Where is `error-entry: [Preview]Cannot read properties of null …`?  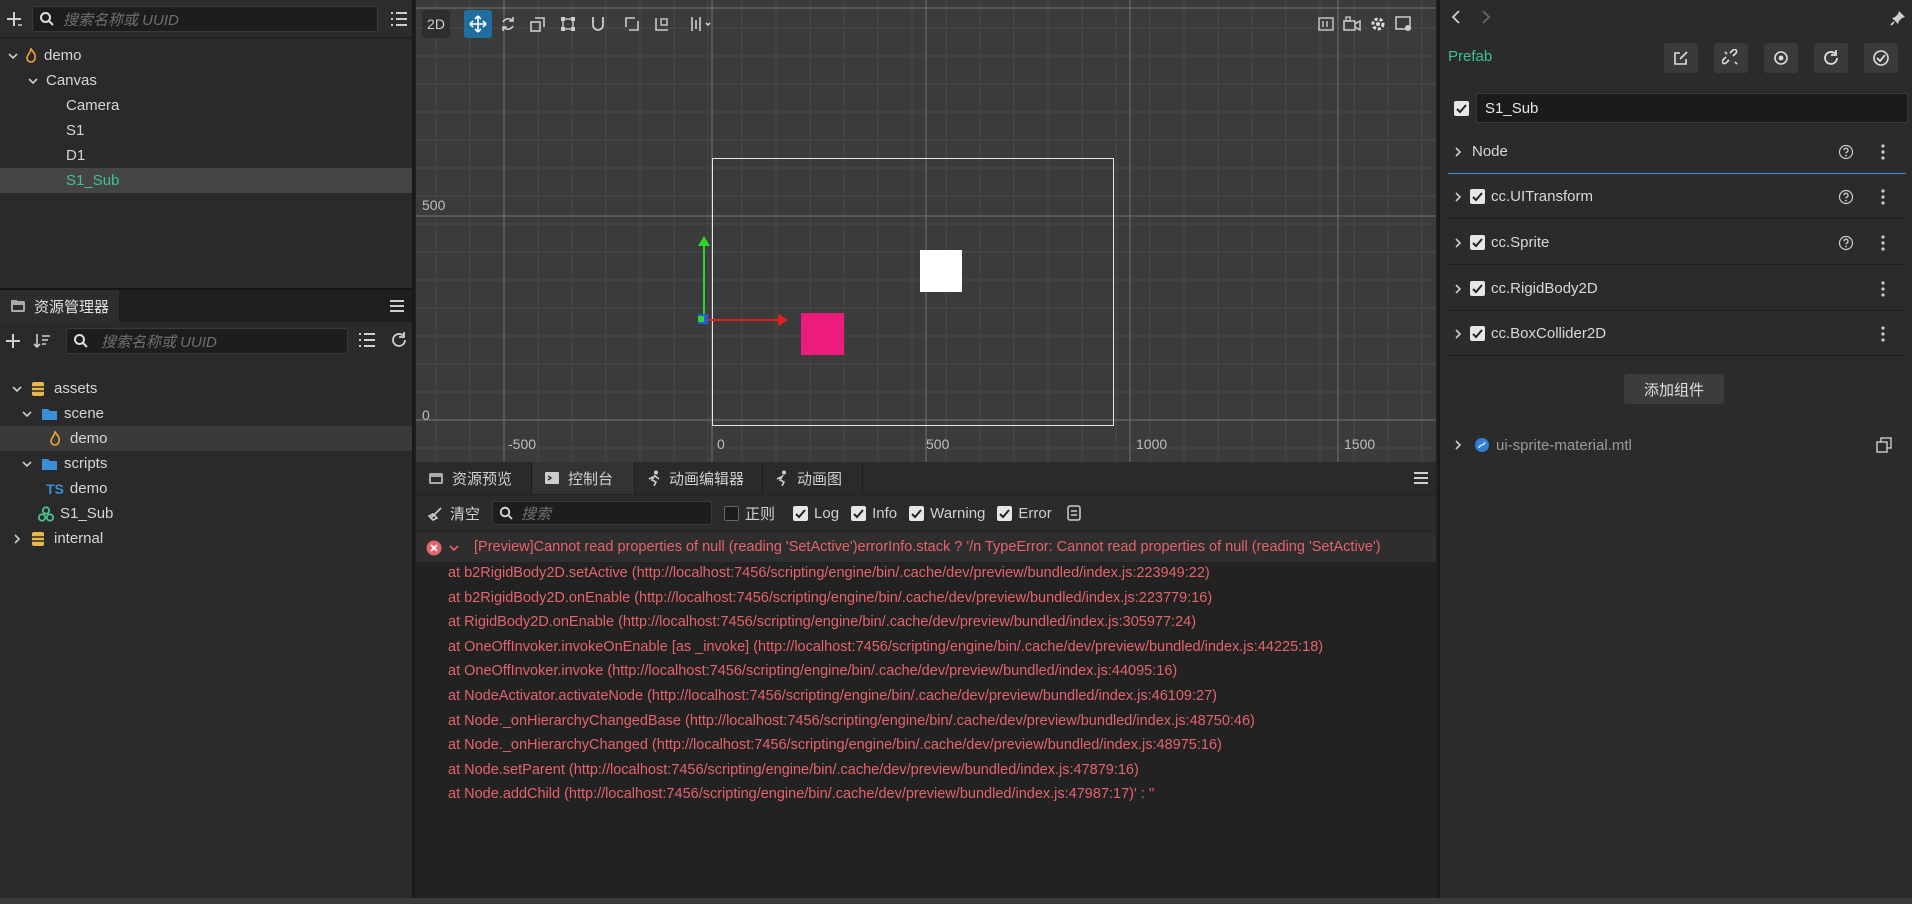 error-entry: [Preview]Cannot read properties of null … is located at coordinates (926, 547).